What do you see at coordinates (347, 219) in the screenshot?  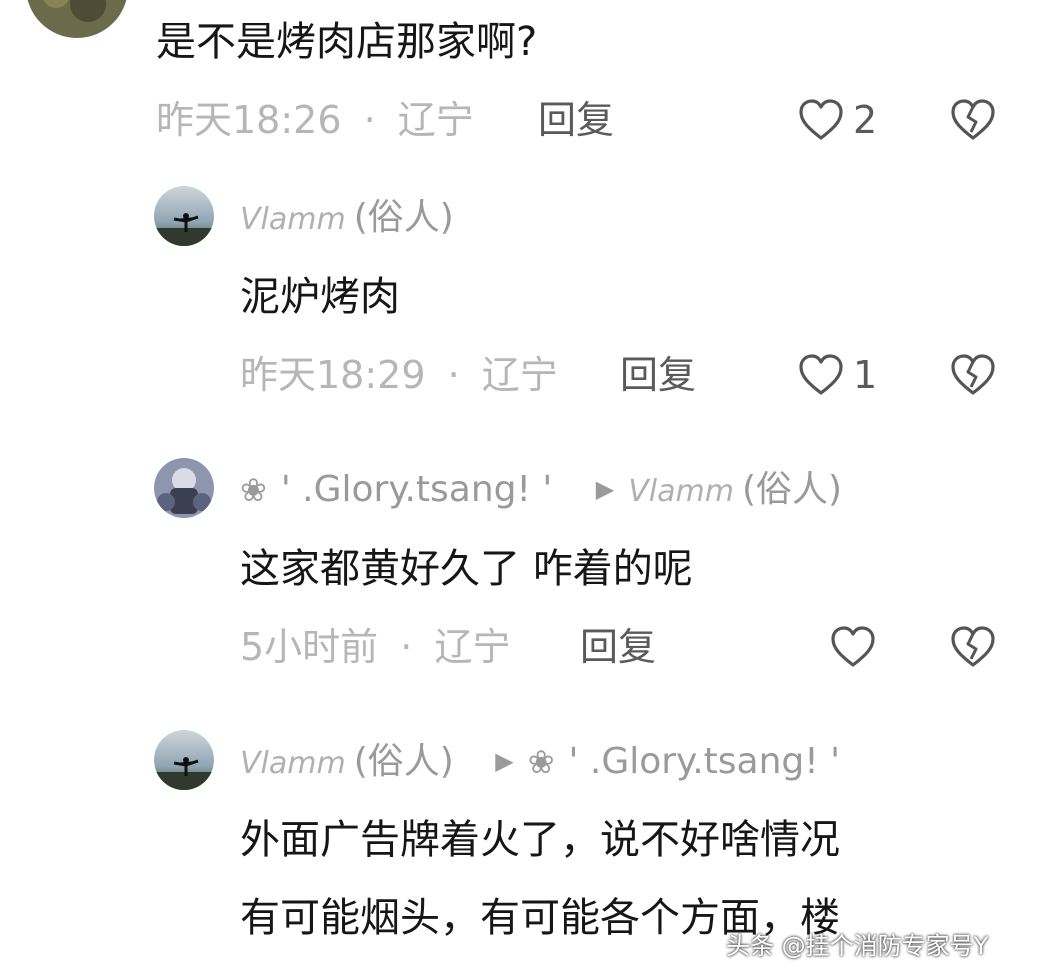 I see `comment-username: Vlamm (俗人)` at bounding box center [347, 219].